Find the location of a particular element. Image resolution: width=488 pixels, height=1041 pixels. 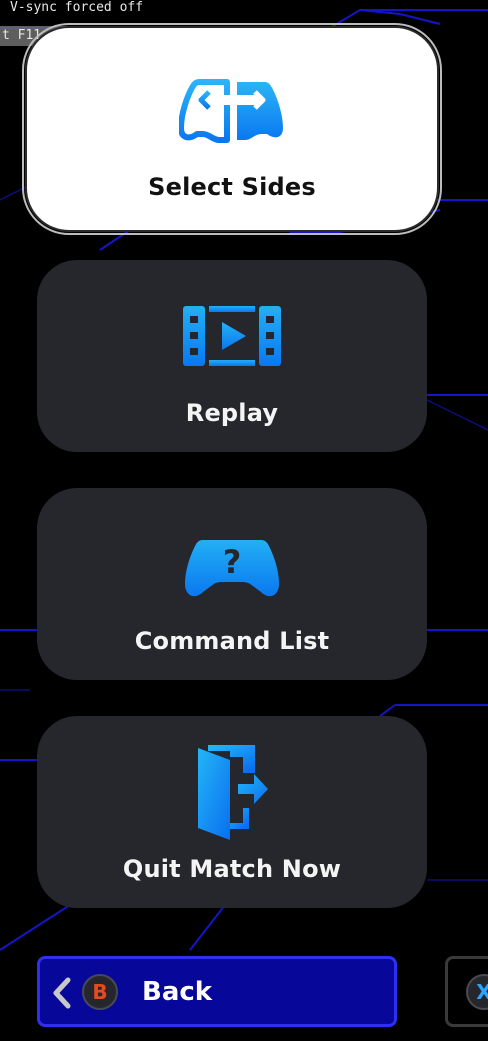

menu-item-replay: Replay is located at coordinates (232, 356).